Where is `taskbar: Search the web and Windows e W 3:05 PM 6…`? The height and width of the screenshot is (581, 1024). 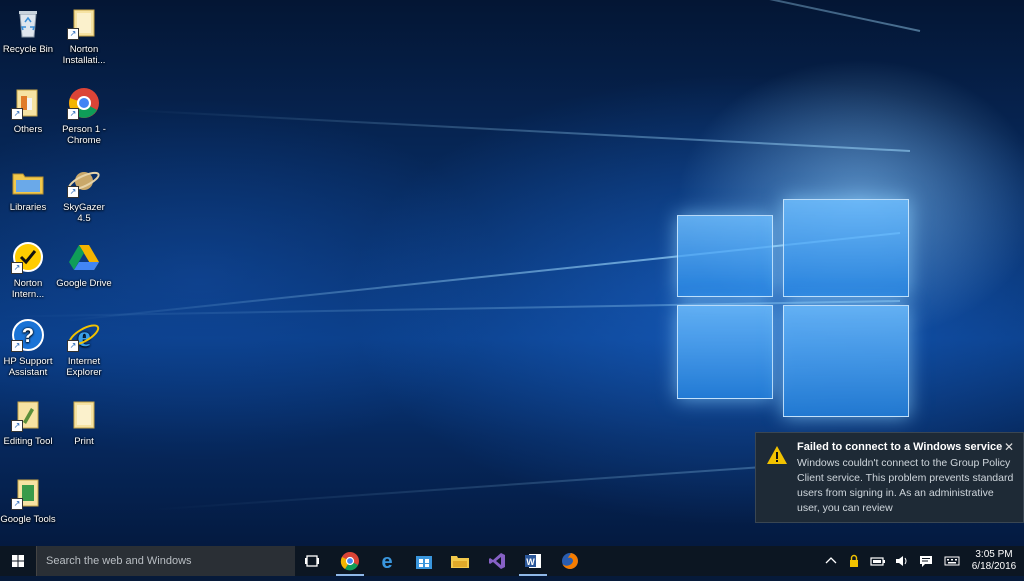
taskbar: Search the web and Windows e W 3:05 PM 6… is located at coordinates (512, 561).